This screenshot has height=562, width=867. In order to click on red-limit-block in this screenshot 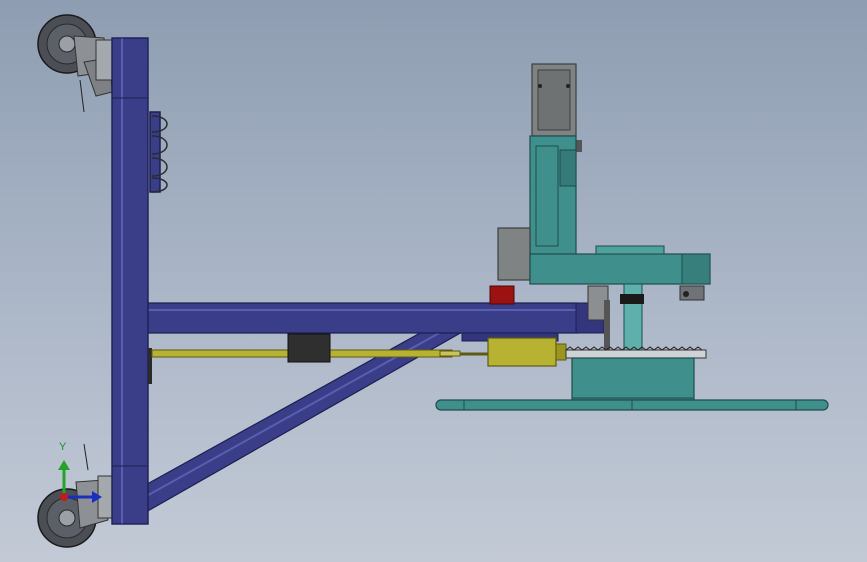, I will do `click(502, 295)`.